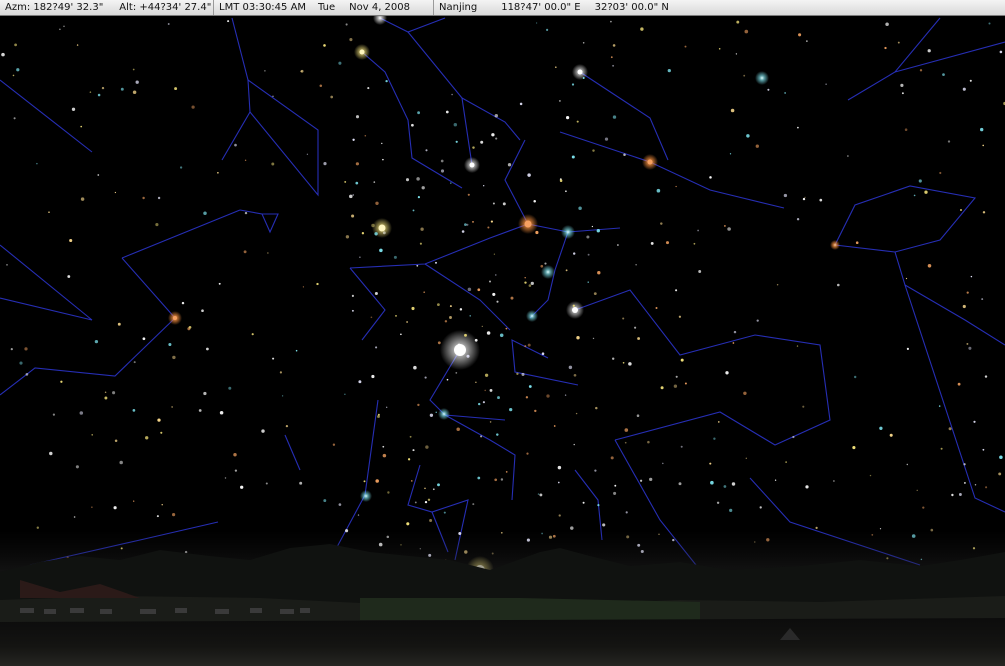 The height and width of the screenshot is (666, 1005). I want to click on weekday-readout: Tue, so click(327, 7).